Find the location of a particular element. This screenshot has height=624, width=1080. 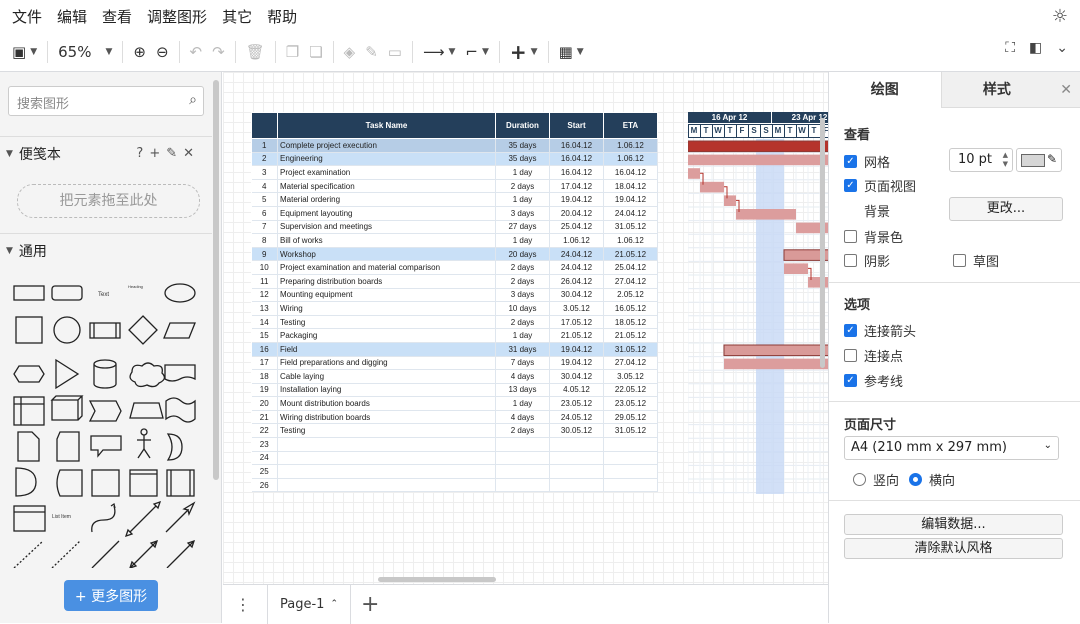

menu-extras: 其它 is located at coordinates (237, 16).